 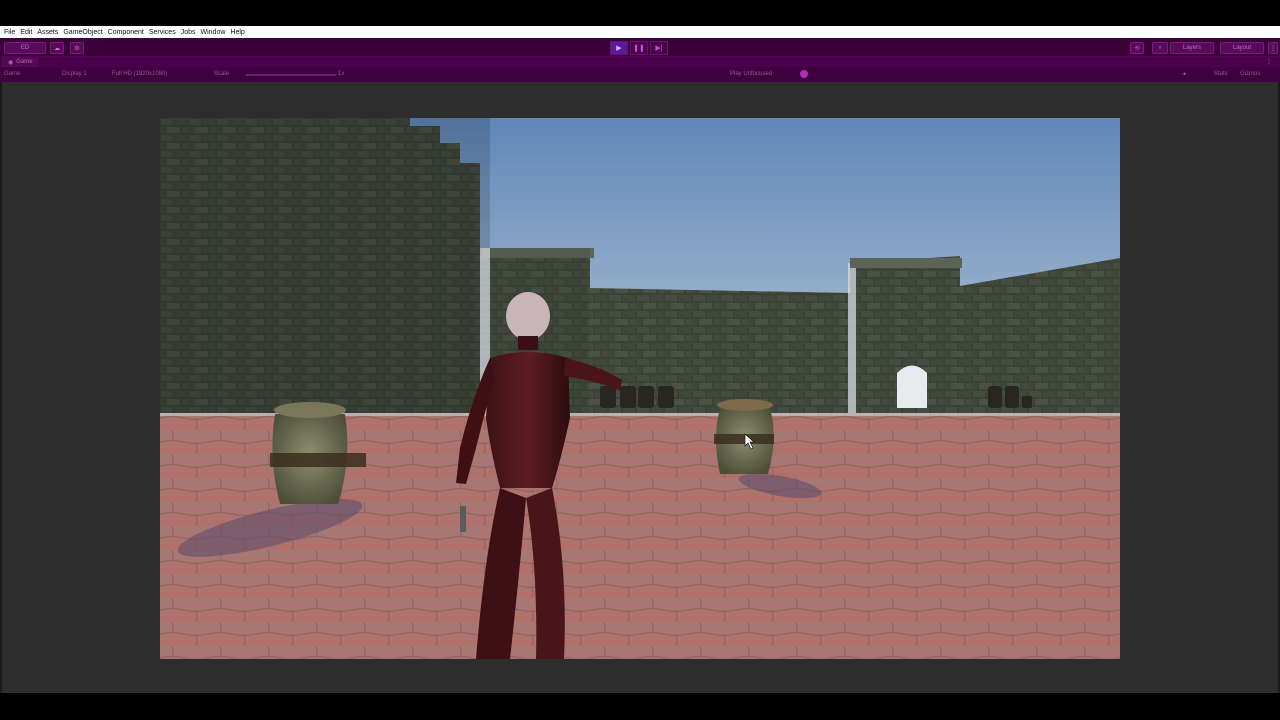 I want to click on step-button: ▶|, so click(x=659, y=48).